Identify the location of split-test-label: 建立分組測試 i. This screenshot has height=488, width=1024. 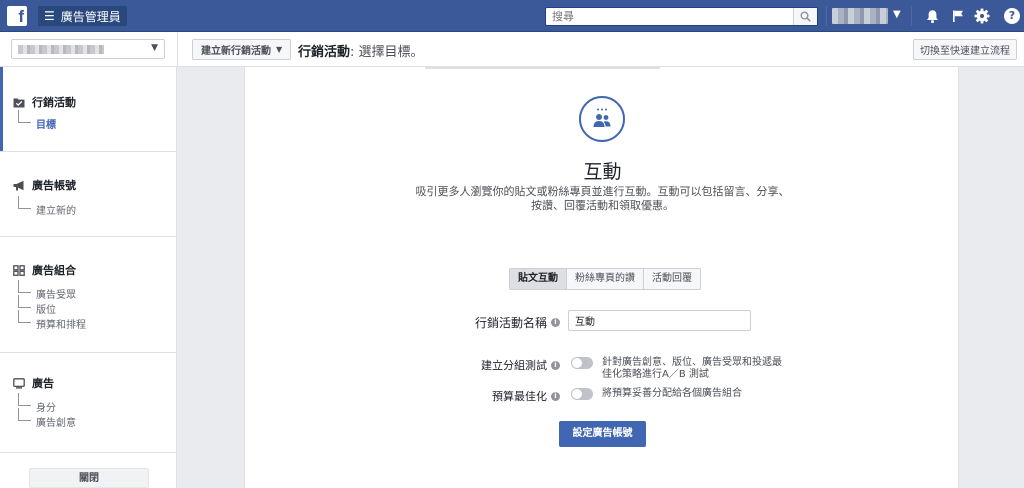
(477, 365).